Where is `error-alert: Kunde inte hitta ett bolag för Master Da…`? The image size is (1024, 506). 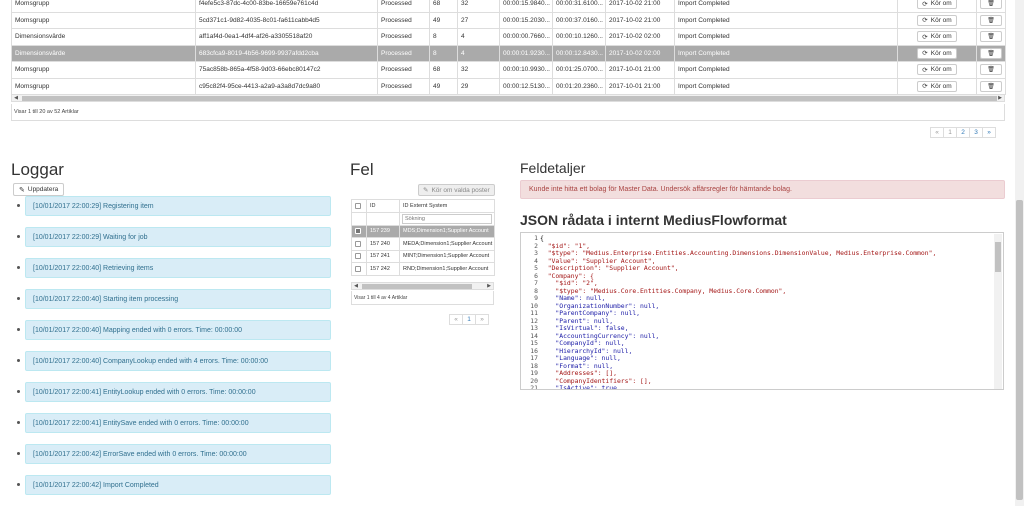
error-alert: Kunde inte hitta ett bolag för Master Da… is located at coordinates (762, 189).